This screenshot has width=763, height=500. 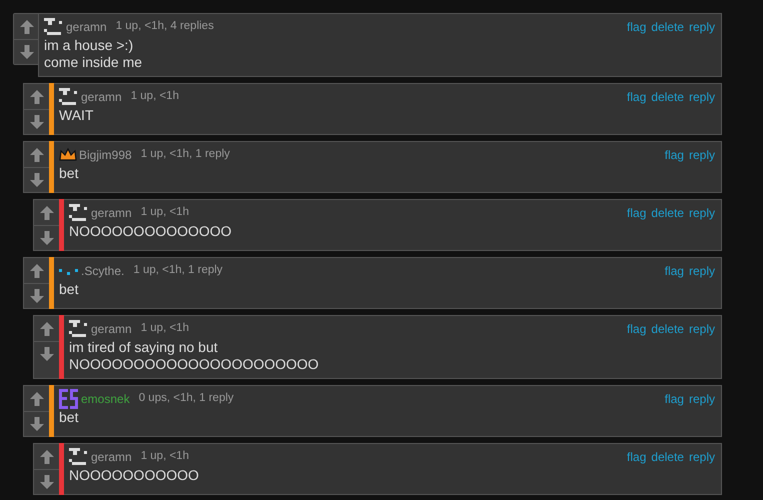 I want to click on comment-text: WAIT, so click(x=76, y=115).